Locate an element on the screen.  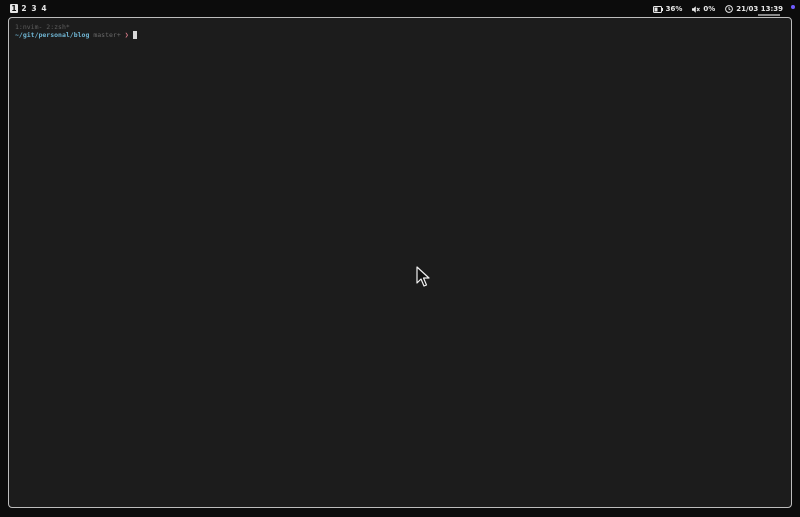
text-cursor is located at coordinates (134, 35).